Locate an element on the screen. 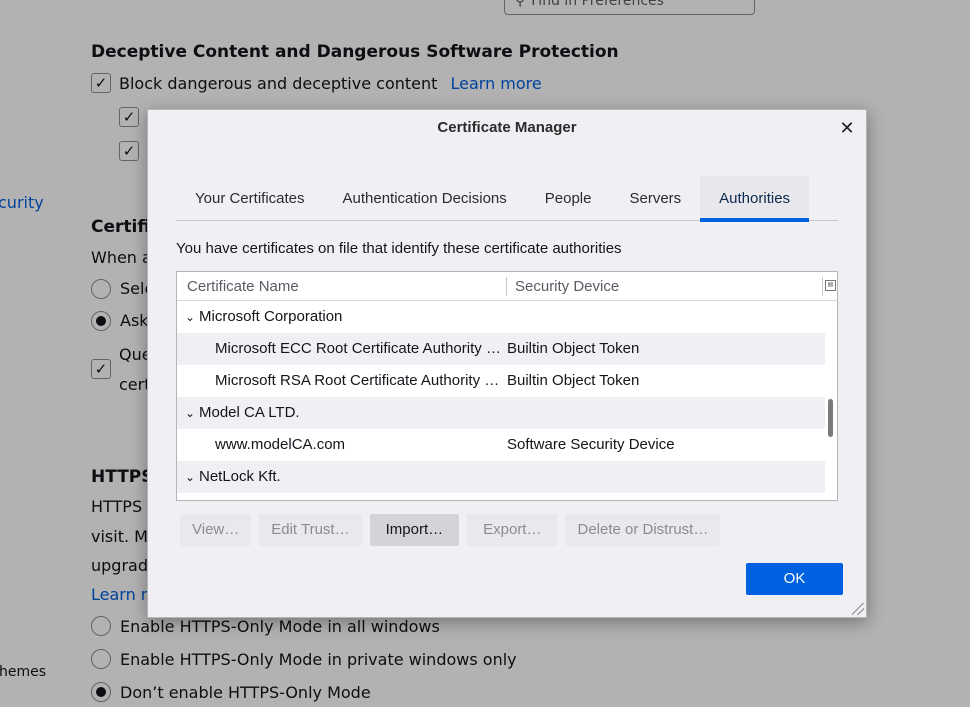 The image size is (970, 707). tree-group-row: ⌄ Model CA LTD. is located at coordinates (501, 413).